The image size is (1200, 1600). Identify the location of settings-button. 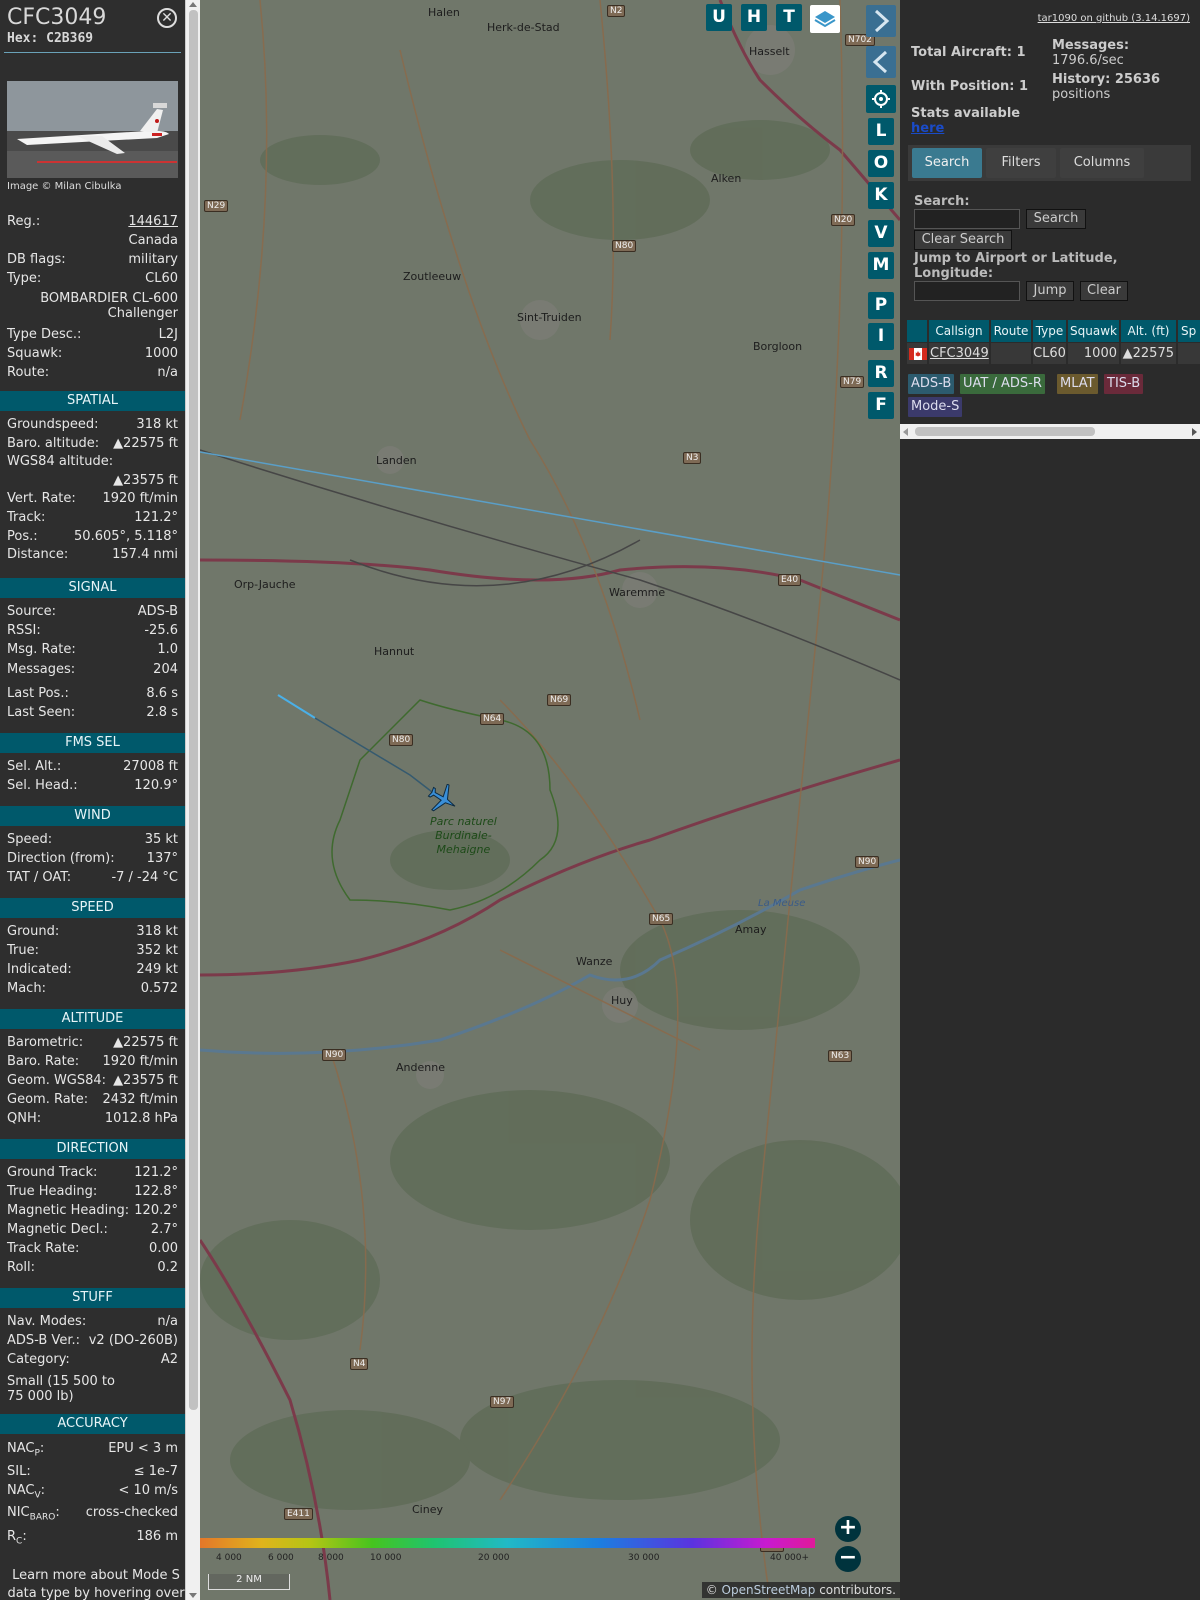
(881, 99).